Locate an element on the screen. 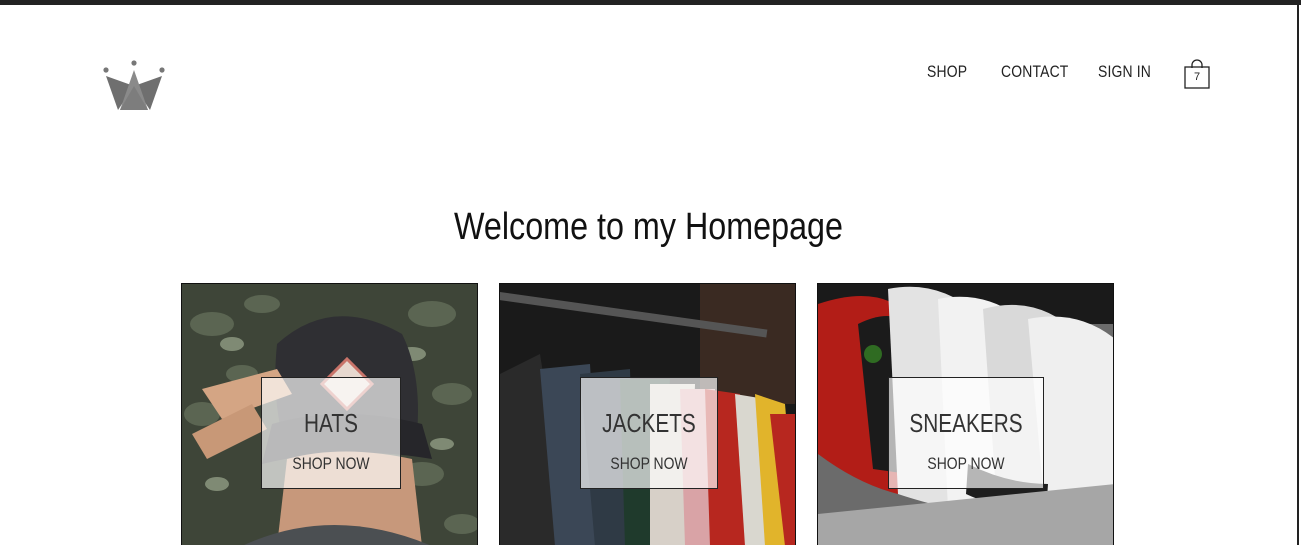  category-overlay: JACKETS SHOP NOW is located at coordinates (649, 433).